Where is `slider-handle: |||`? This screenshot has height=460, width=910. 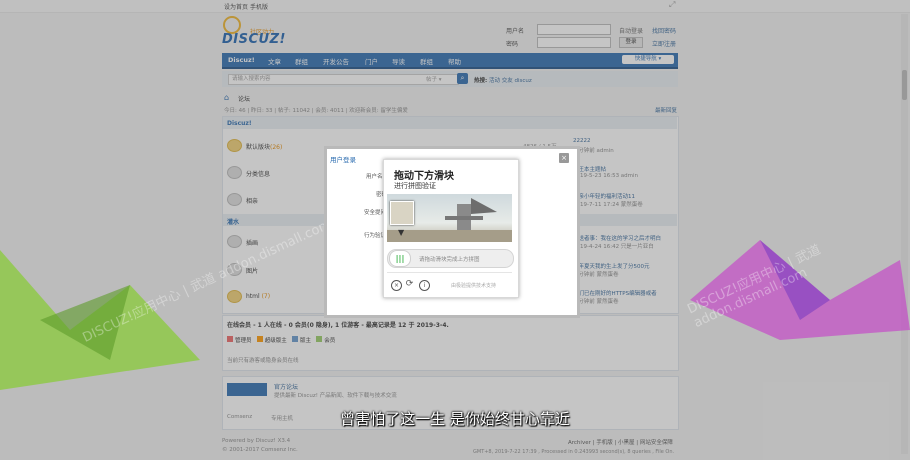 slider-handle: ||| is located at coordinates (400, 258).